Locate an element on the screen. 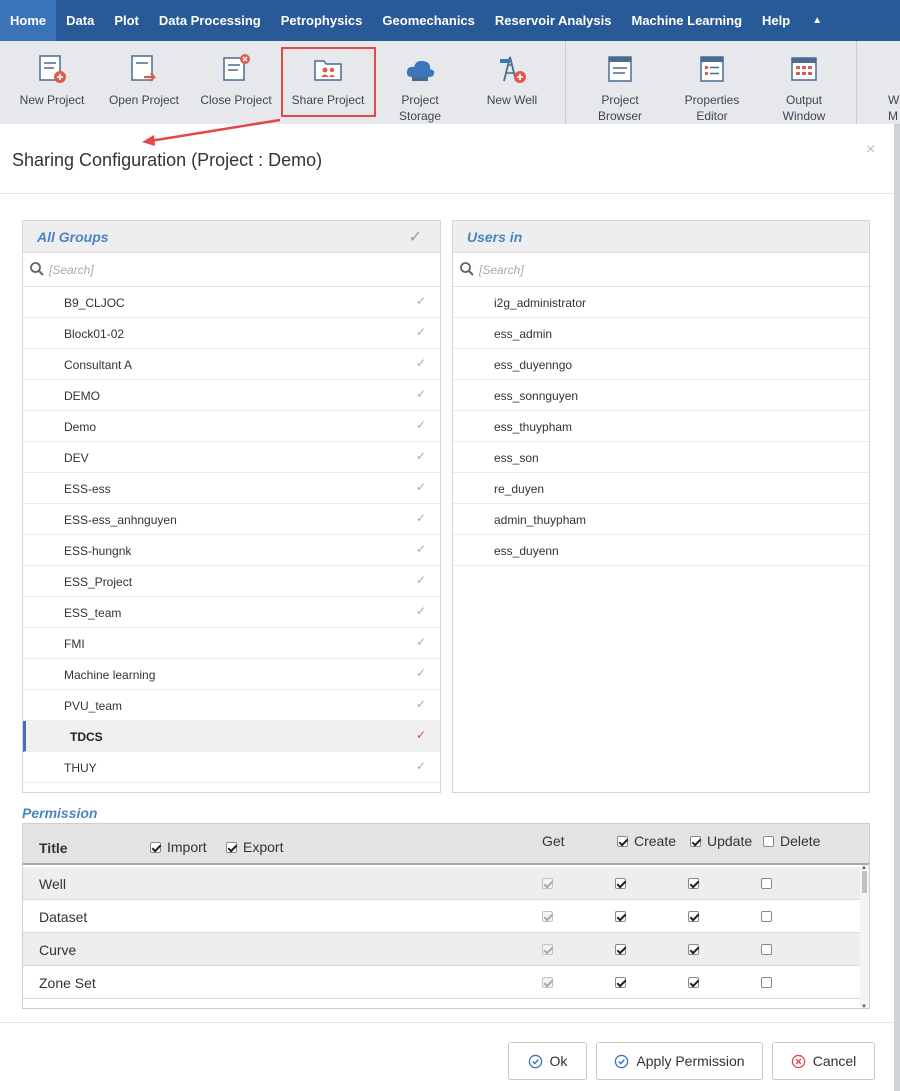 The width and height of the screenshot is (900, 1091). apply-permission-button: Apply Permission is located at coordinates (679, 1061).